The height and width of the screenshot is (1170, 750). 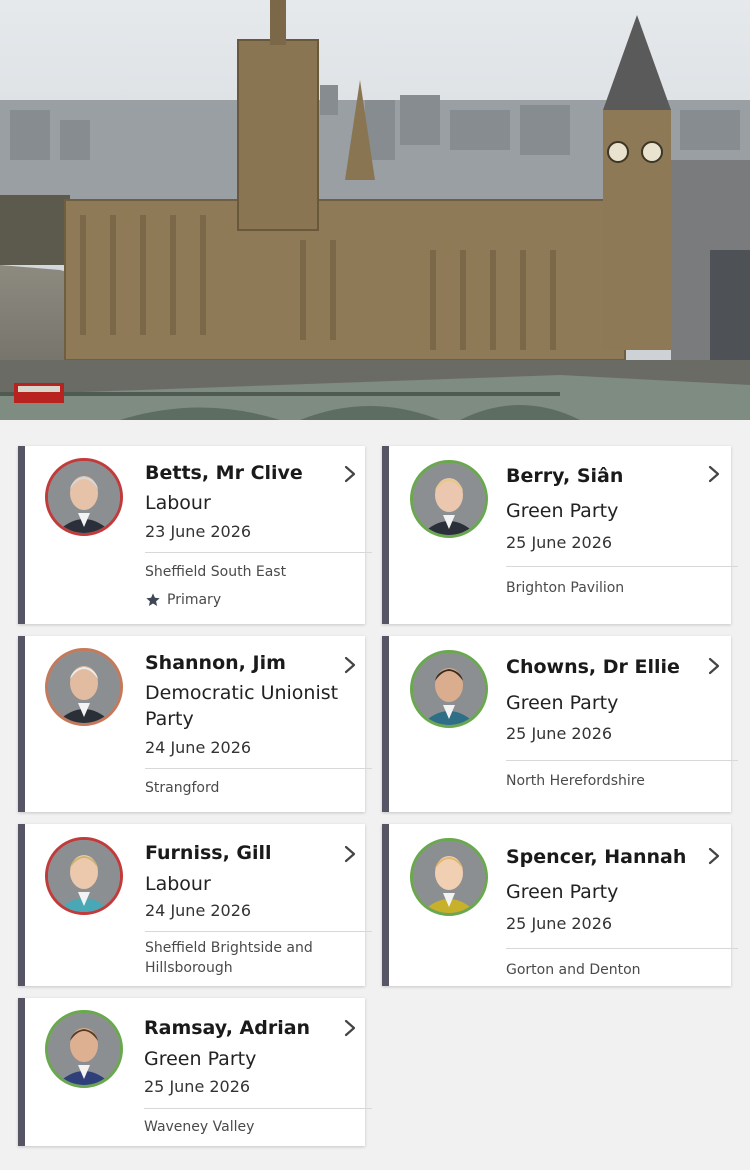 I want to click on member-name: Chowns, Dr Ellie, so click(x=593, y=667).